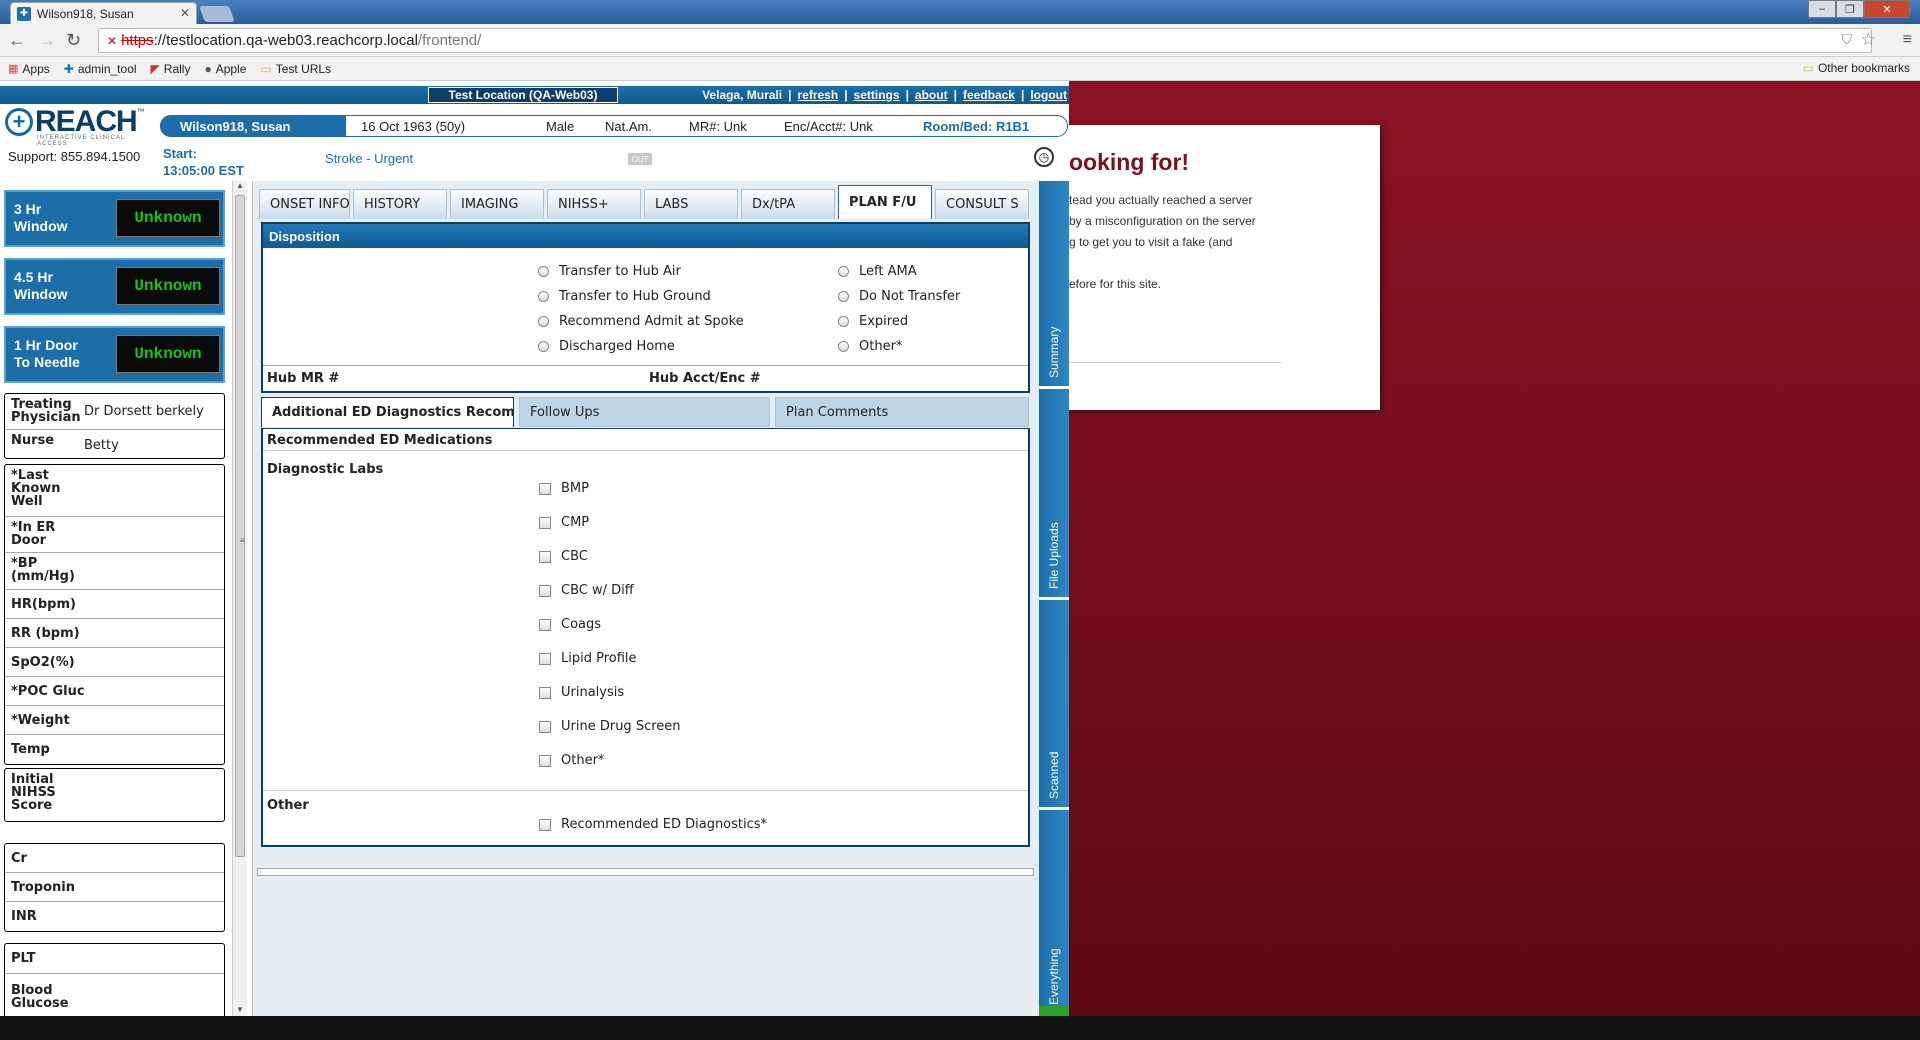 Image resolution: width=1920 pixels, height=1040 pixels. I want to click on subtab-additional-diagnostics: Additional ED Diagnostics Recomme, so click(387, 412).